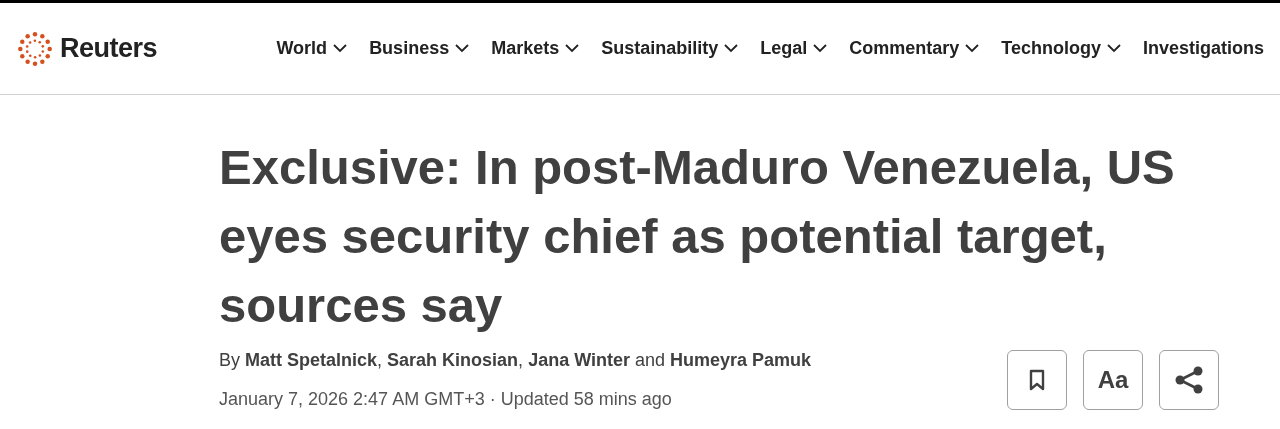 The image size is (1280, 429). Describe the element at coordinates (1113, 380) in the screenshot. I see `text-size-button: Aa` at that location.